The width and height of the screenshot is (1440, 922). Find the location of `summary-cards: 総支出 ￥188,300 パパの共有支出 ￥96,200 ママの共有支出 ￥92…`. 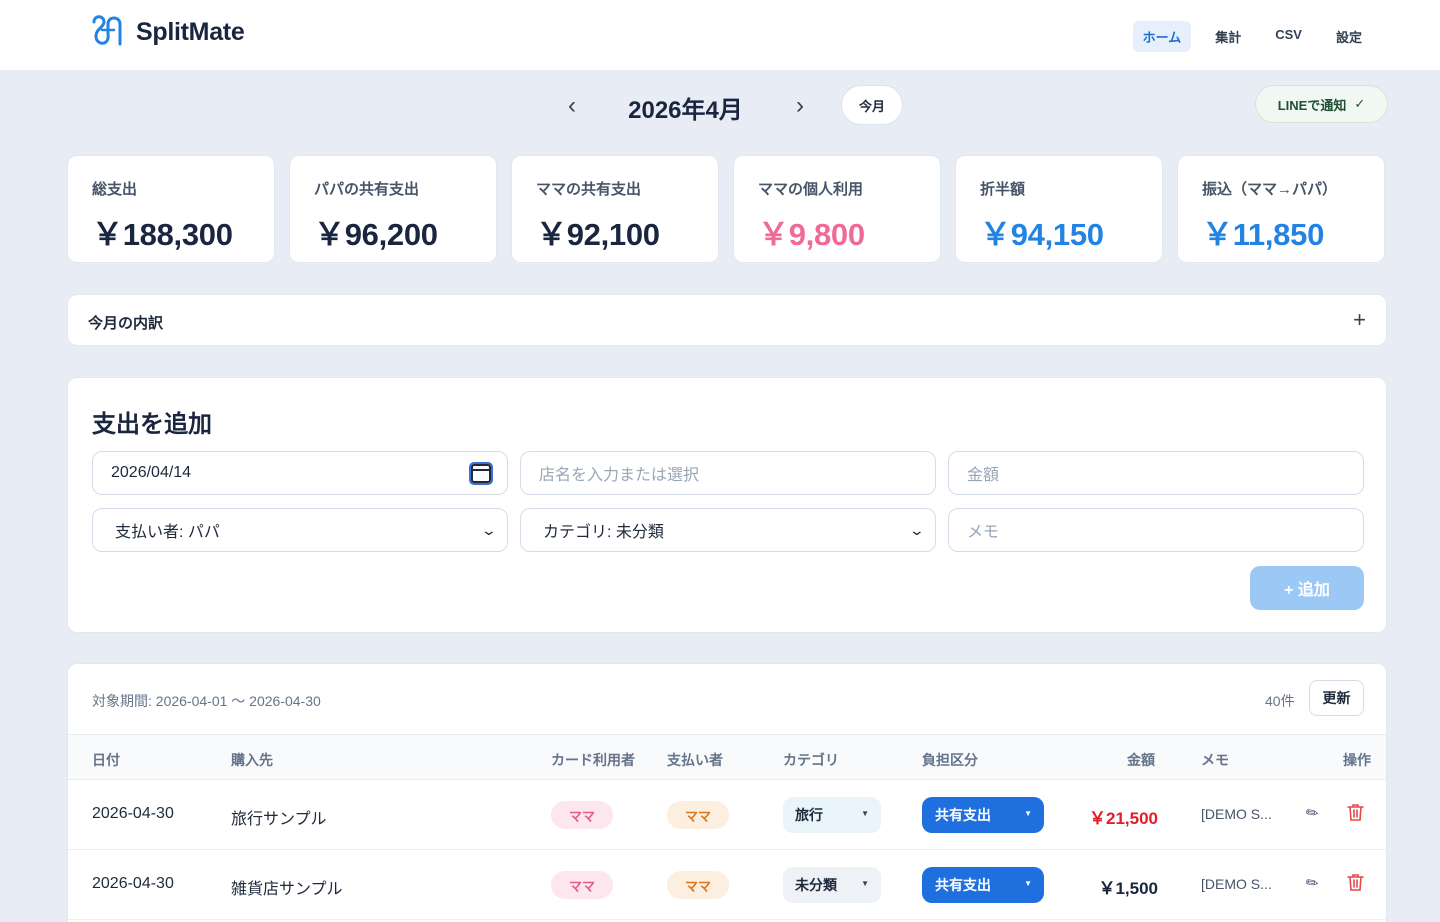

summary-cards: 総支出 ￥188,300 パパの共有支出 ￥96,200 ママの共有支出 ￥92… is located at coordinates (726, 209).